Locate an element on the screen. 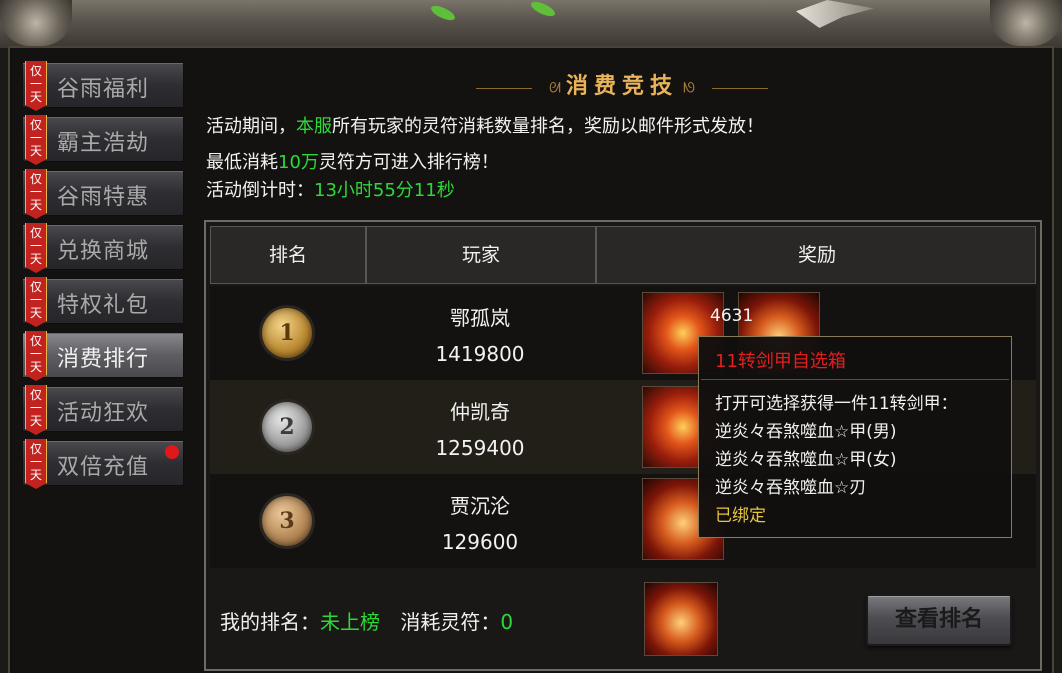  tooltip-title: 11转剑甲自选箱 is located at coordinates (780, 361).